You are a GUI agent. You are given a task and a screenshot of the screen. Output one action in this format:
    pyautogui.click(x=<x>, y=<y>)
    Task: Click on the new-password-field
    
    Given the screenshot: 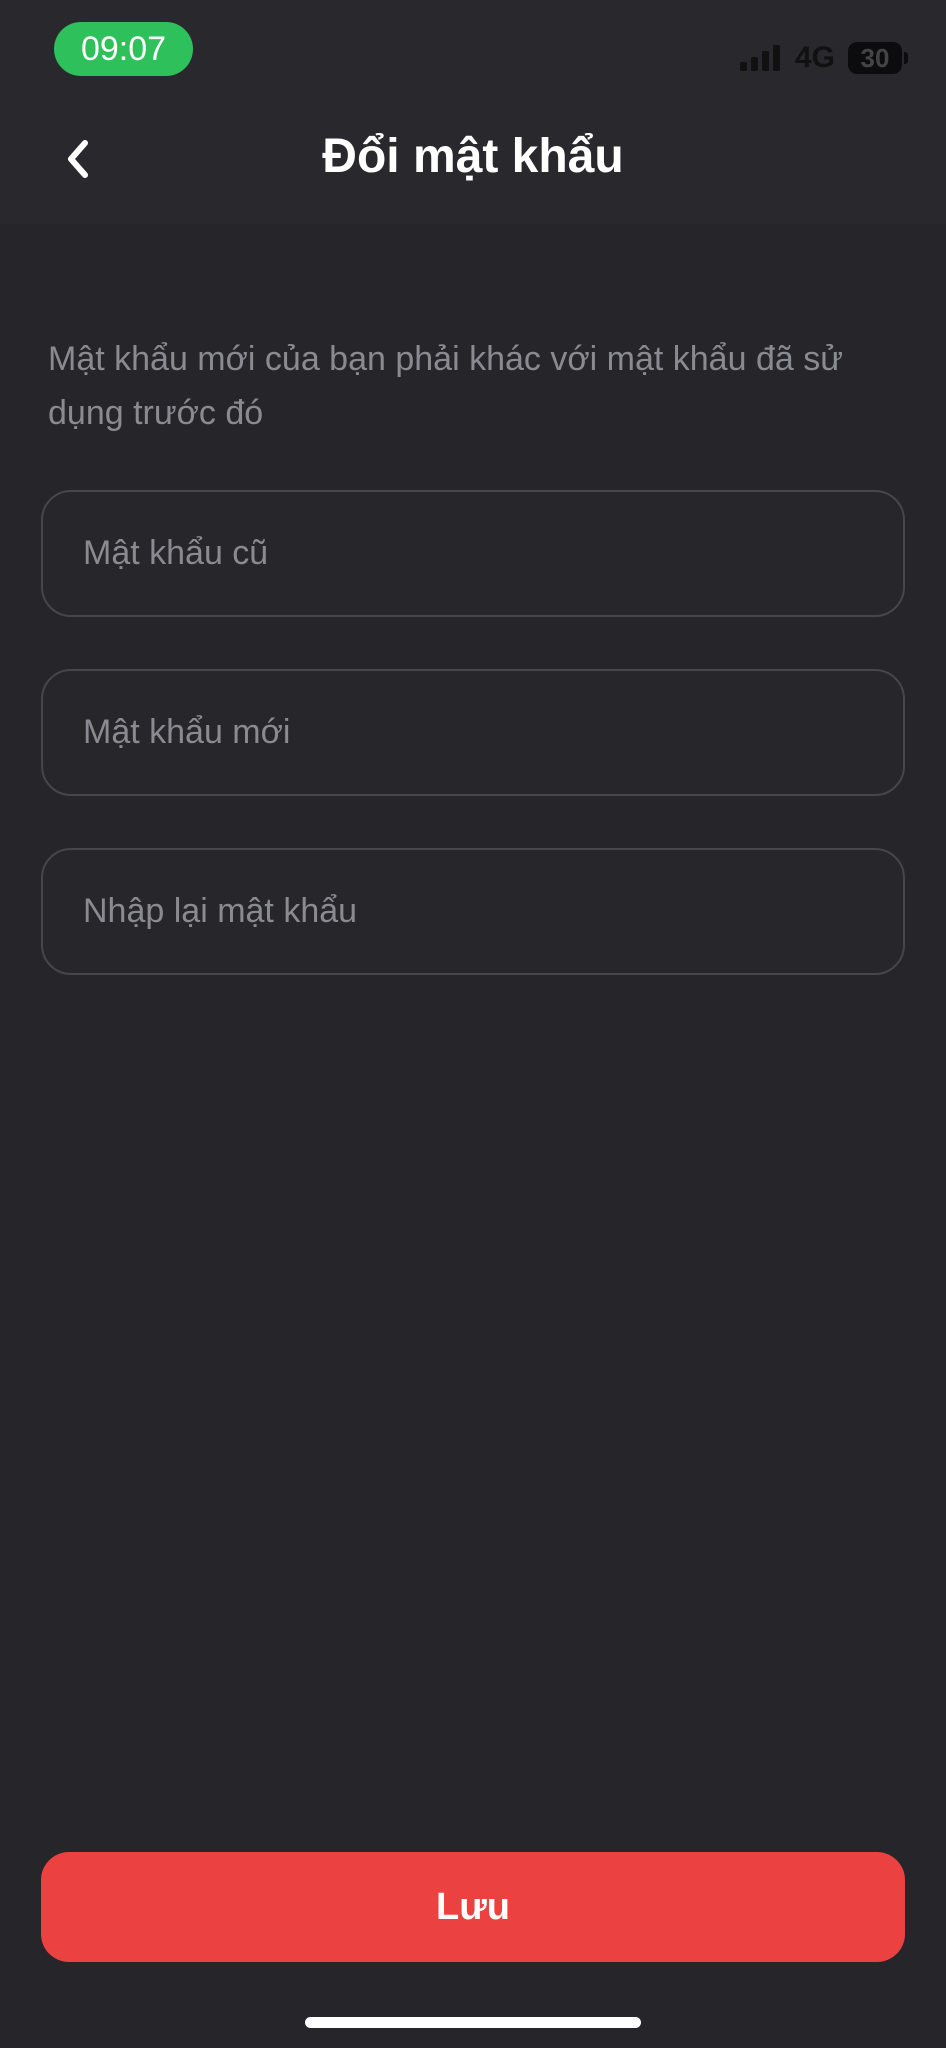 What is the action you would take?
    pyautogui.click(x=473, y=732)
    